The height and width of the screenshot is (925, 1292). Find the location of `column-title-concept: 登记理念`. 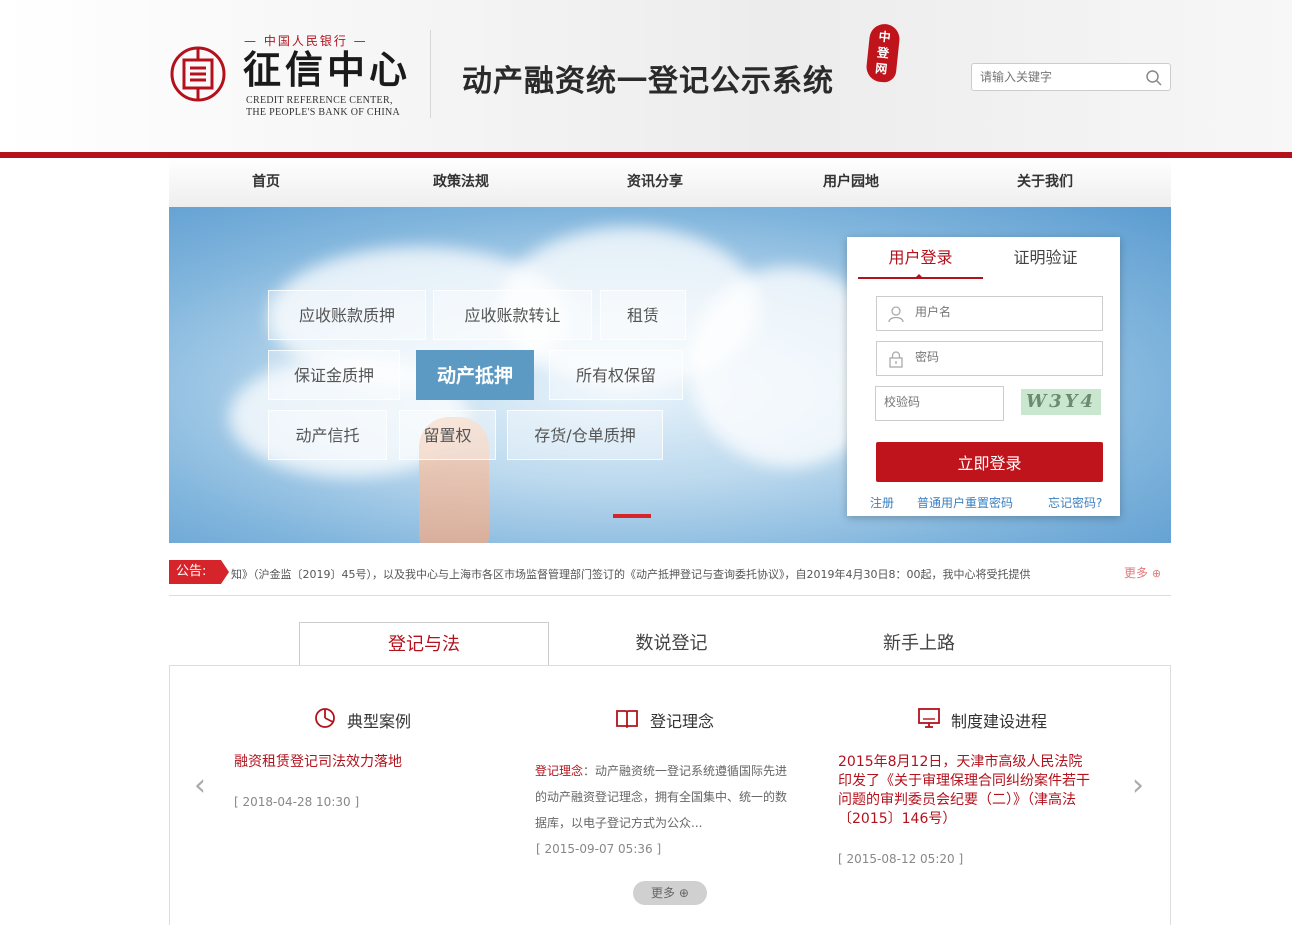

column-title-concept: 登记理念 is located at coordinates (682, 721).